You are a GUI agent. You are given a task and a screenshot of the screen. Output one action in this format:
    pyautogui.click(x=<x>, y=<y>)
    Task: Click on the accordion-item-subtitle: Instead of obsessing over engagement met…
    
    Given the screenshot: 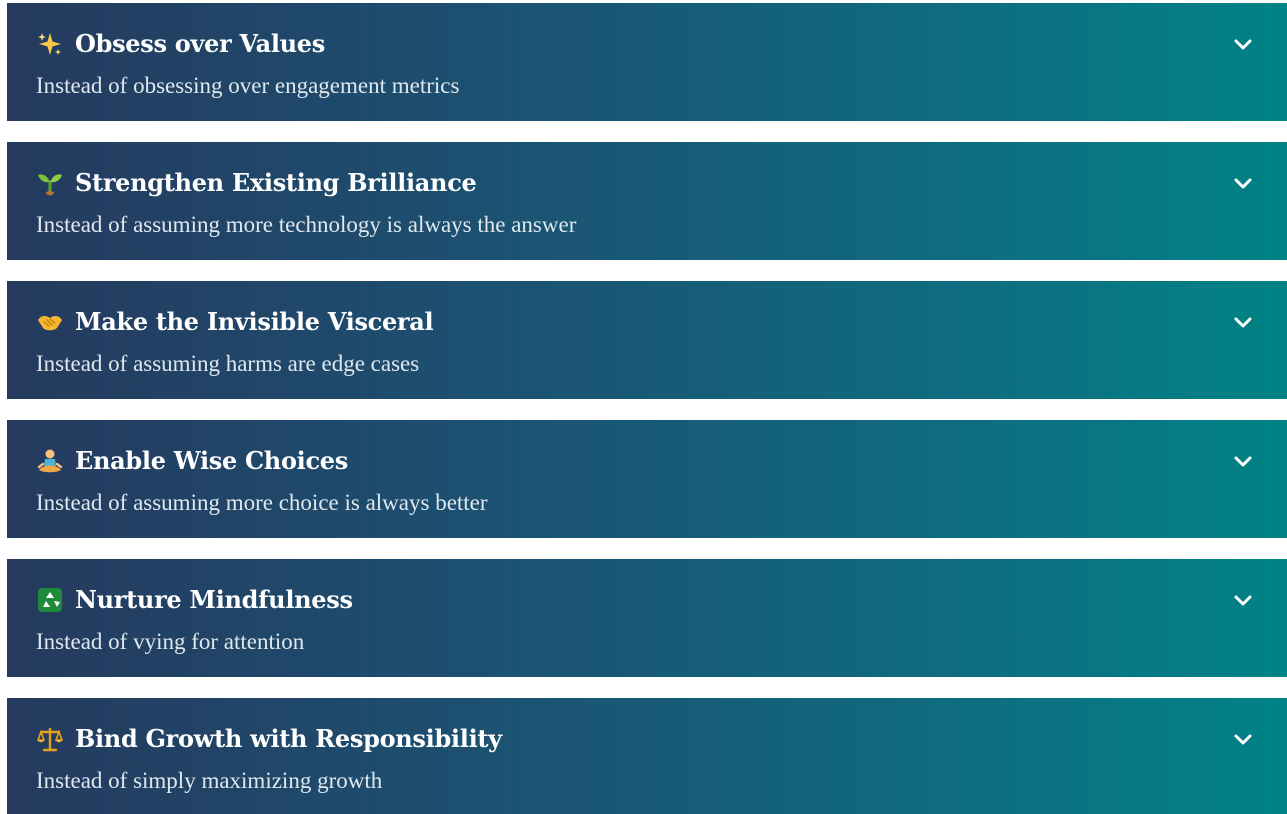 What is the action you would take?
    pyautogui.click(x=248, y=85)
    